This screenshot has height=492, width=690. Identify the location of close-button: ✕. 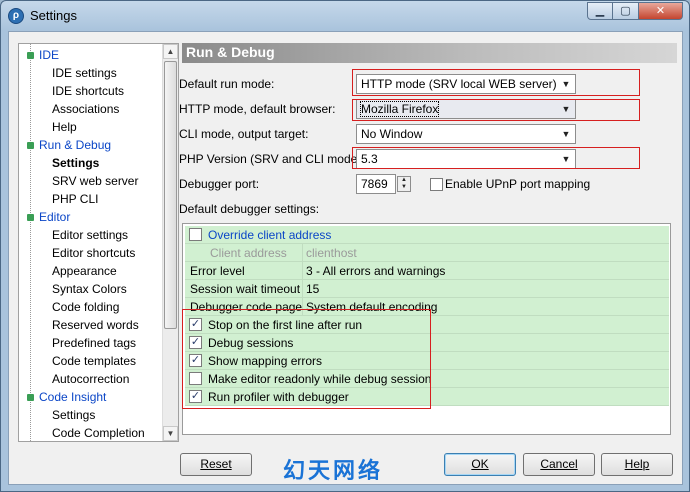
(661, 11).